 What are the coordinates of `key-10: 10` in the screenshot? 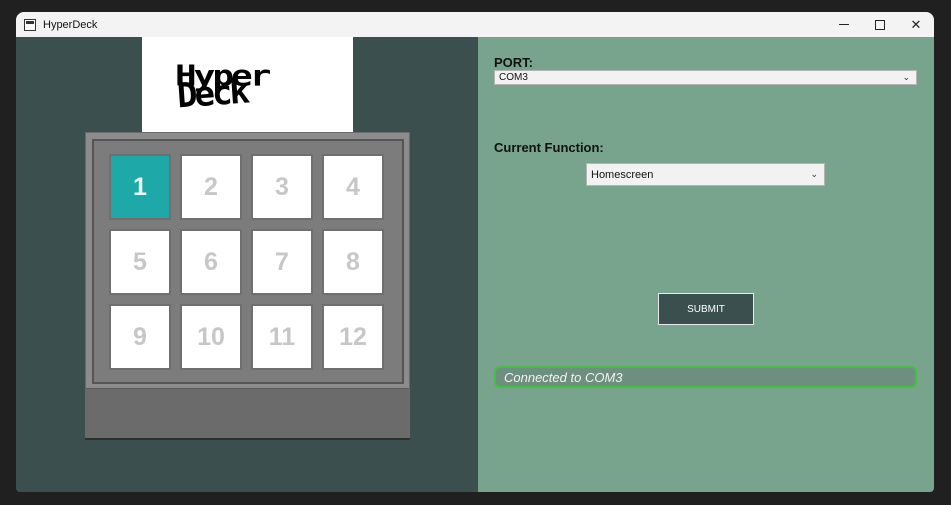 It's located at (211, 337).